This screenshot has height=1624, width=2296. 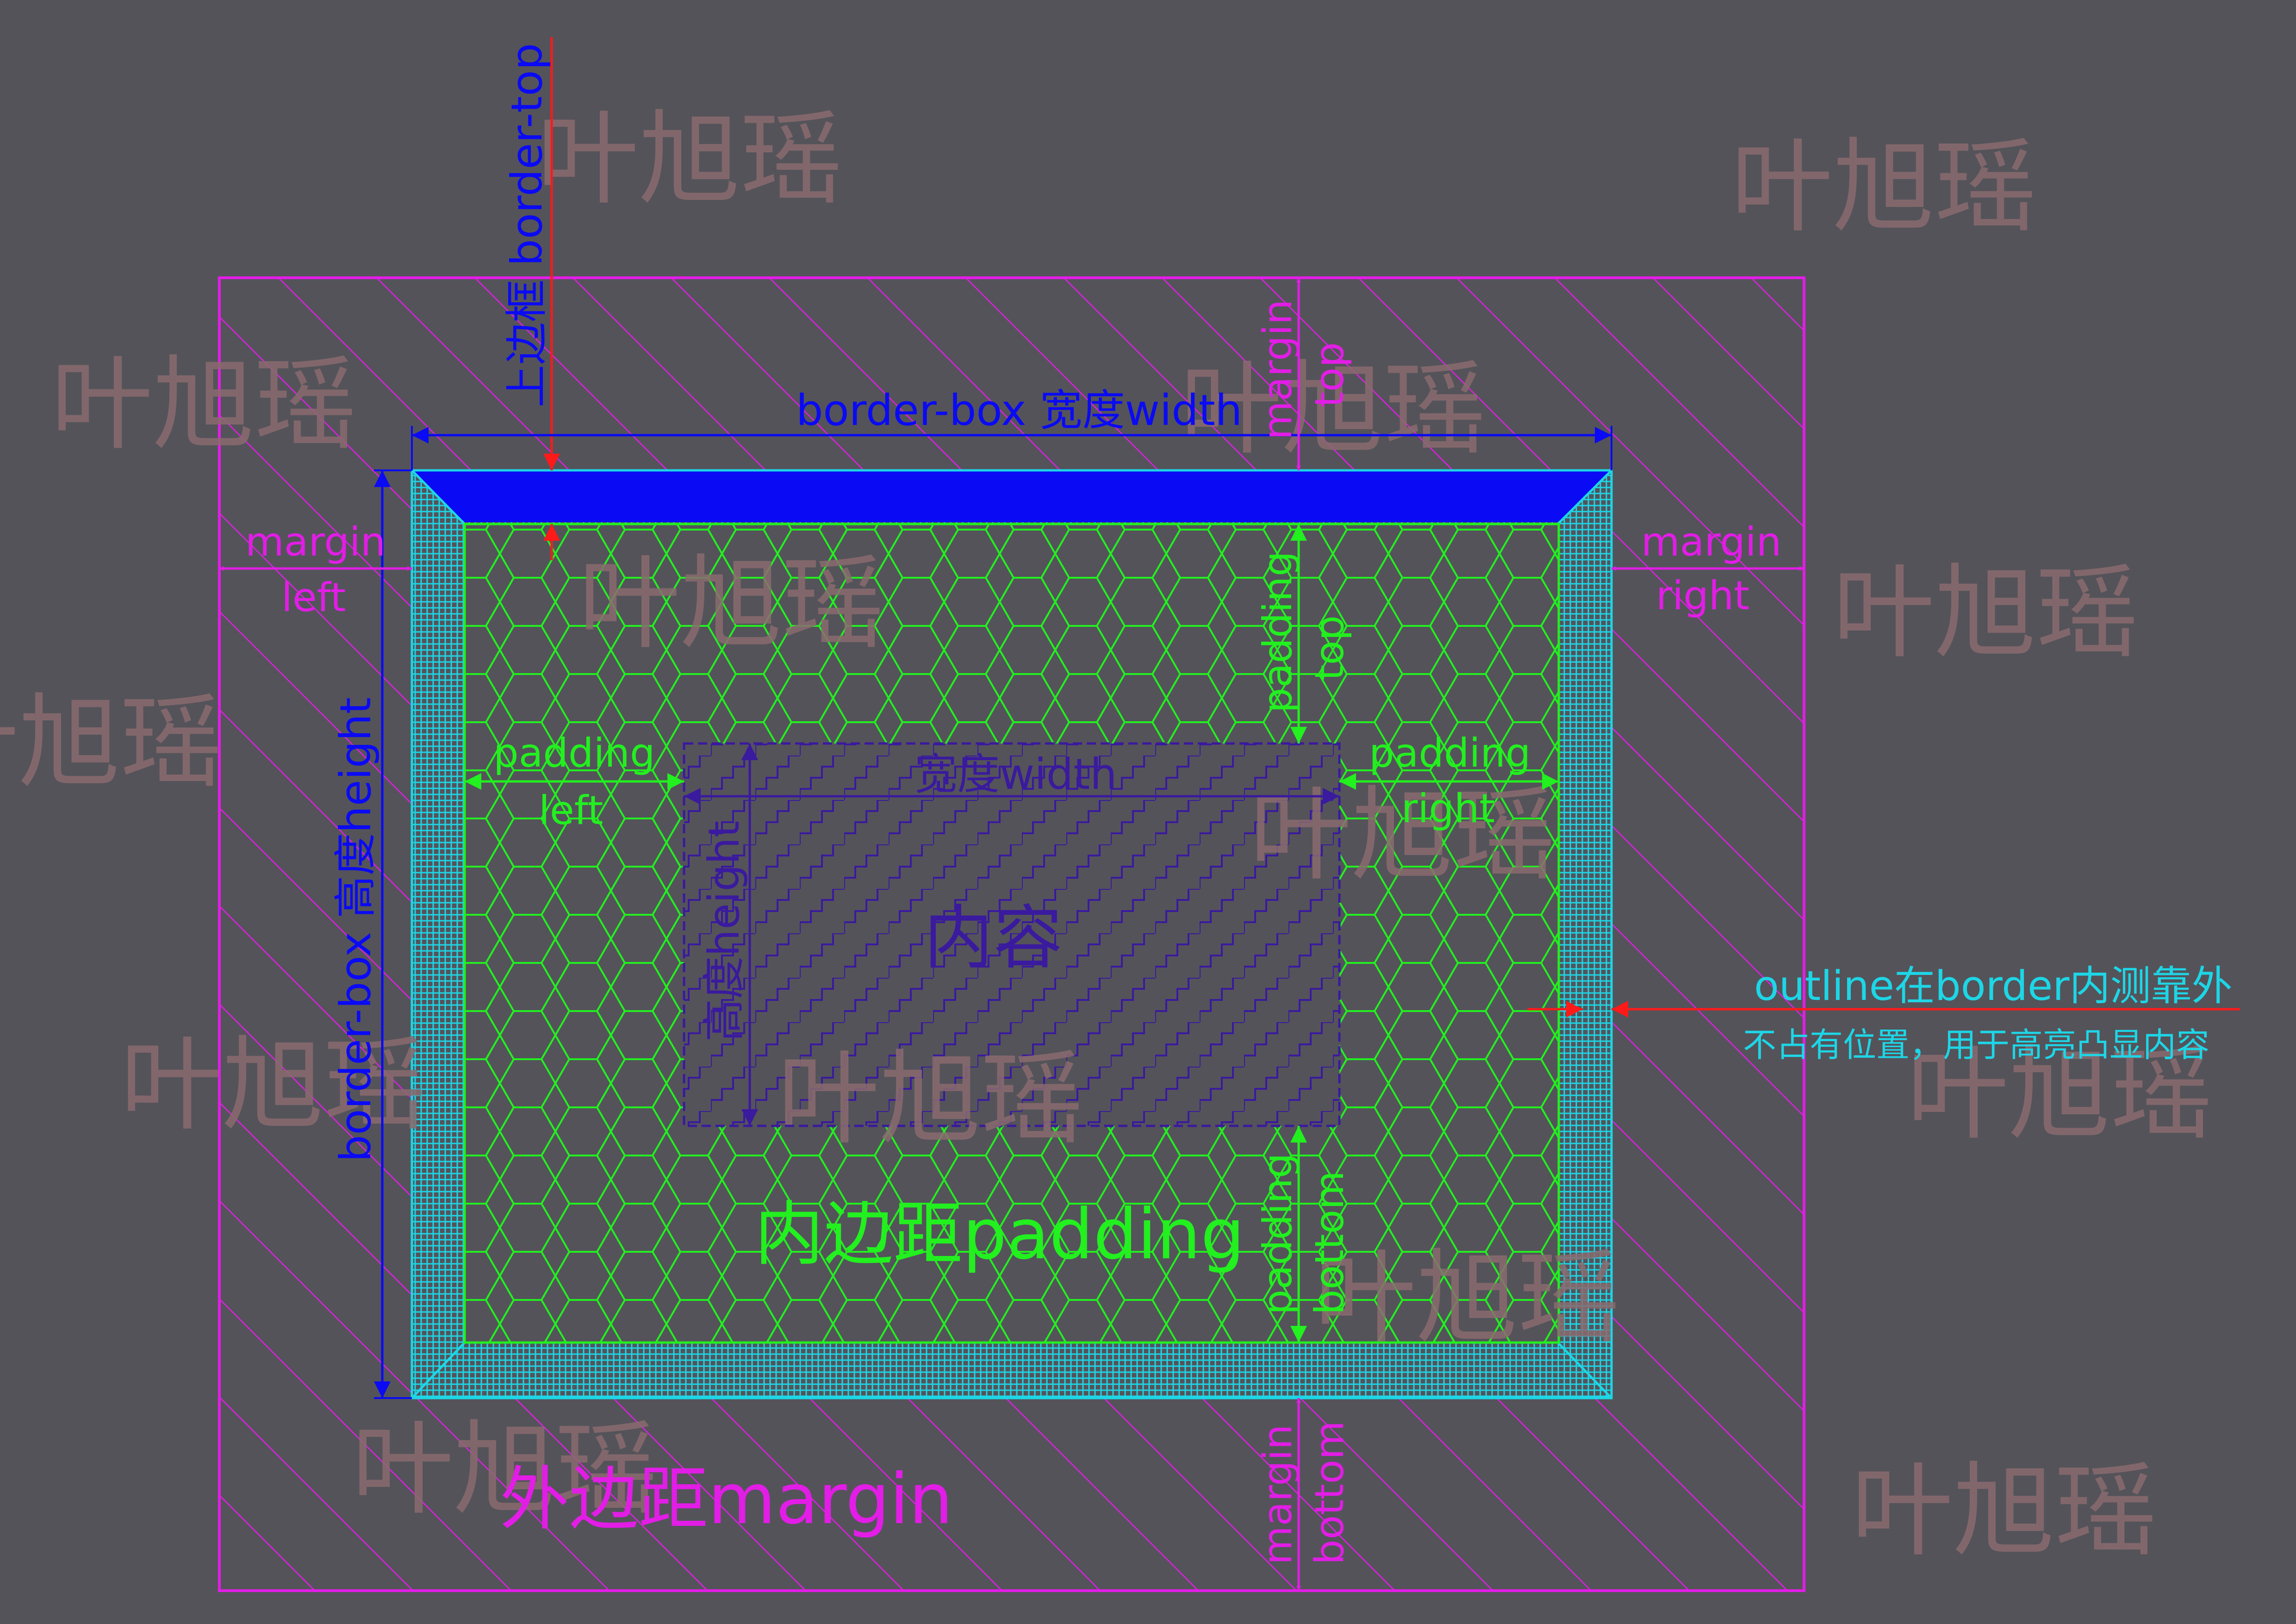 What do you see at coordinates (1711, 542) in the screenshot?
I see `margin-right-label-line1: margin` at bounding box center [1711, 542].